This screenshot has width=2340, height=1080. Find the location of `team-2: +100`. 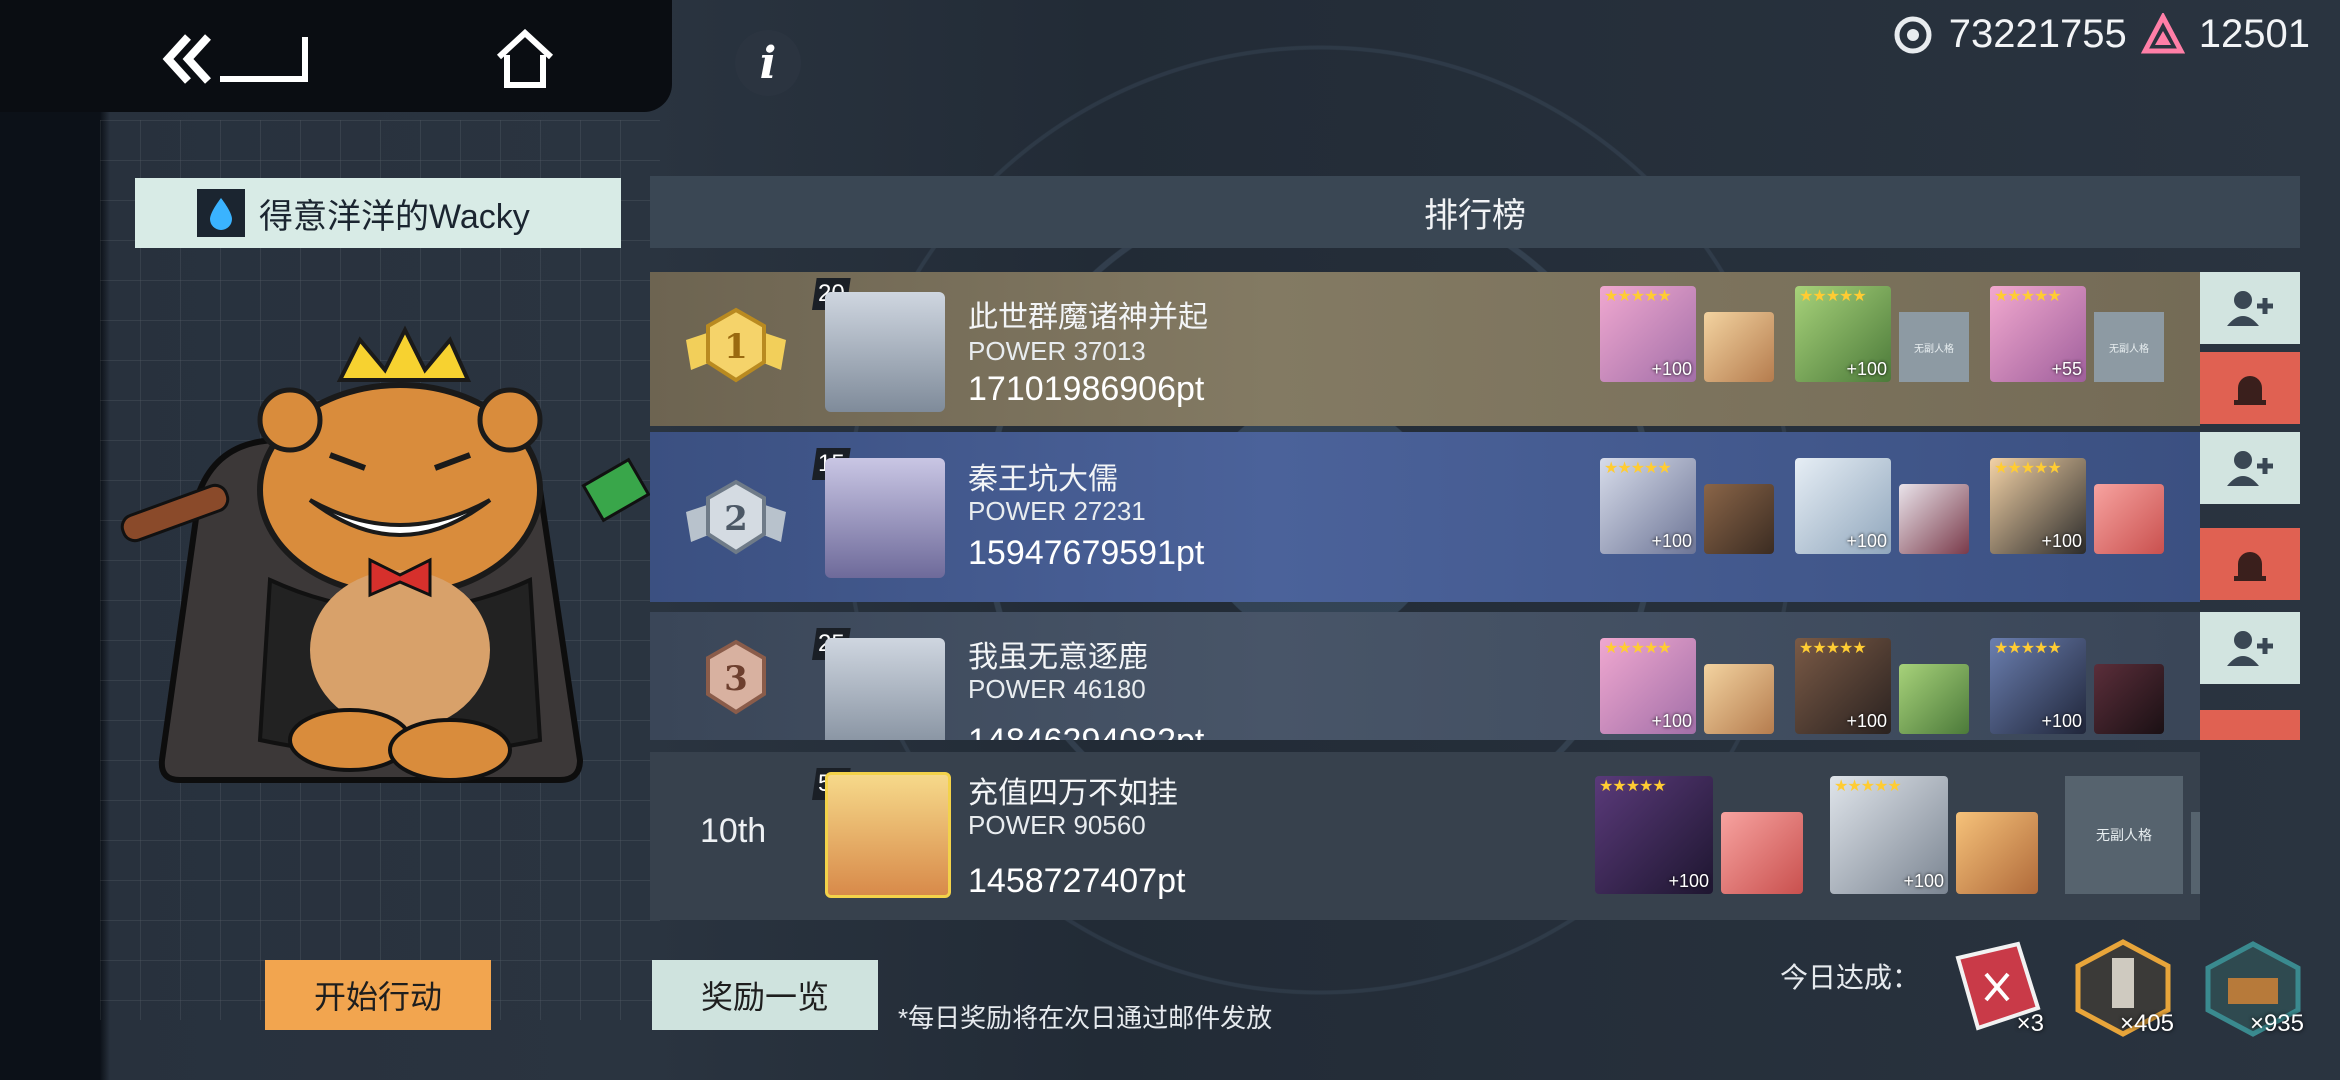

team-2: +100 is located at coordinates (1882, 504).